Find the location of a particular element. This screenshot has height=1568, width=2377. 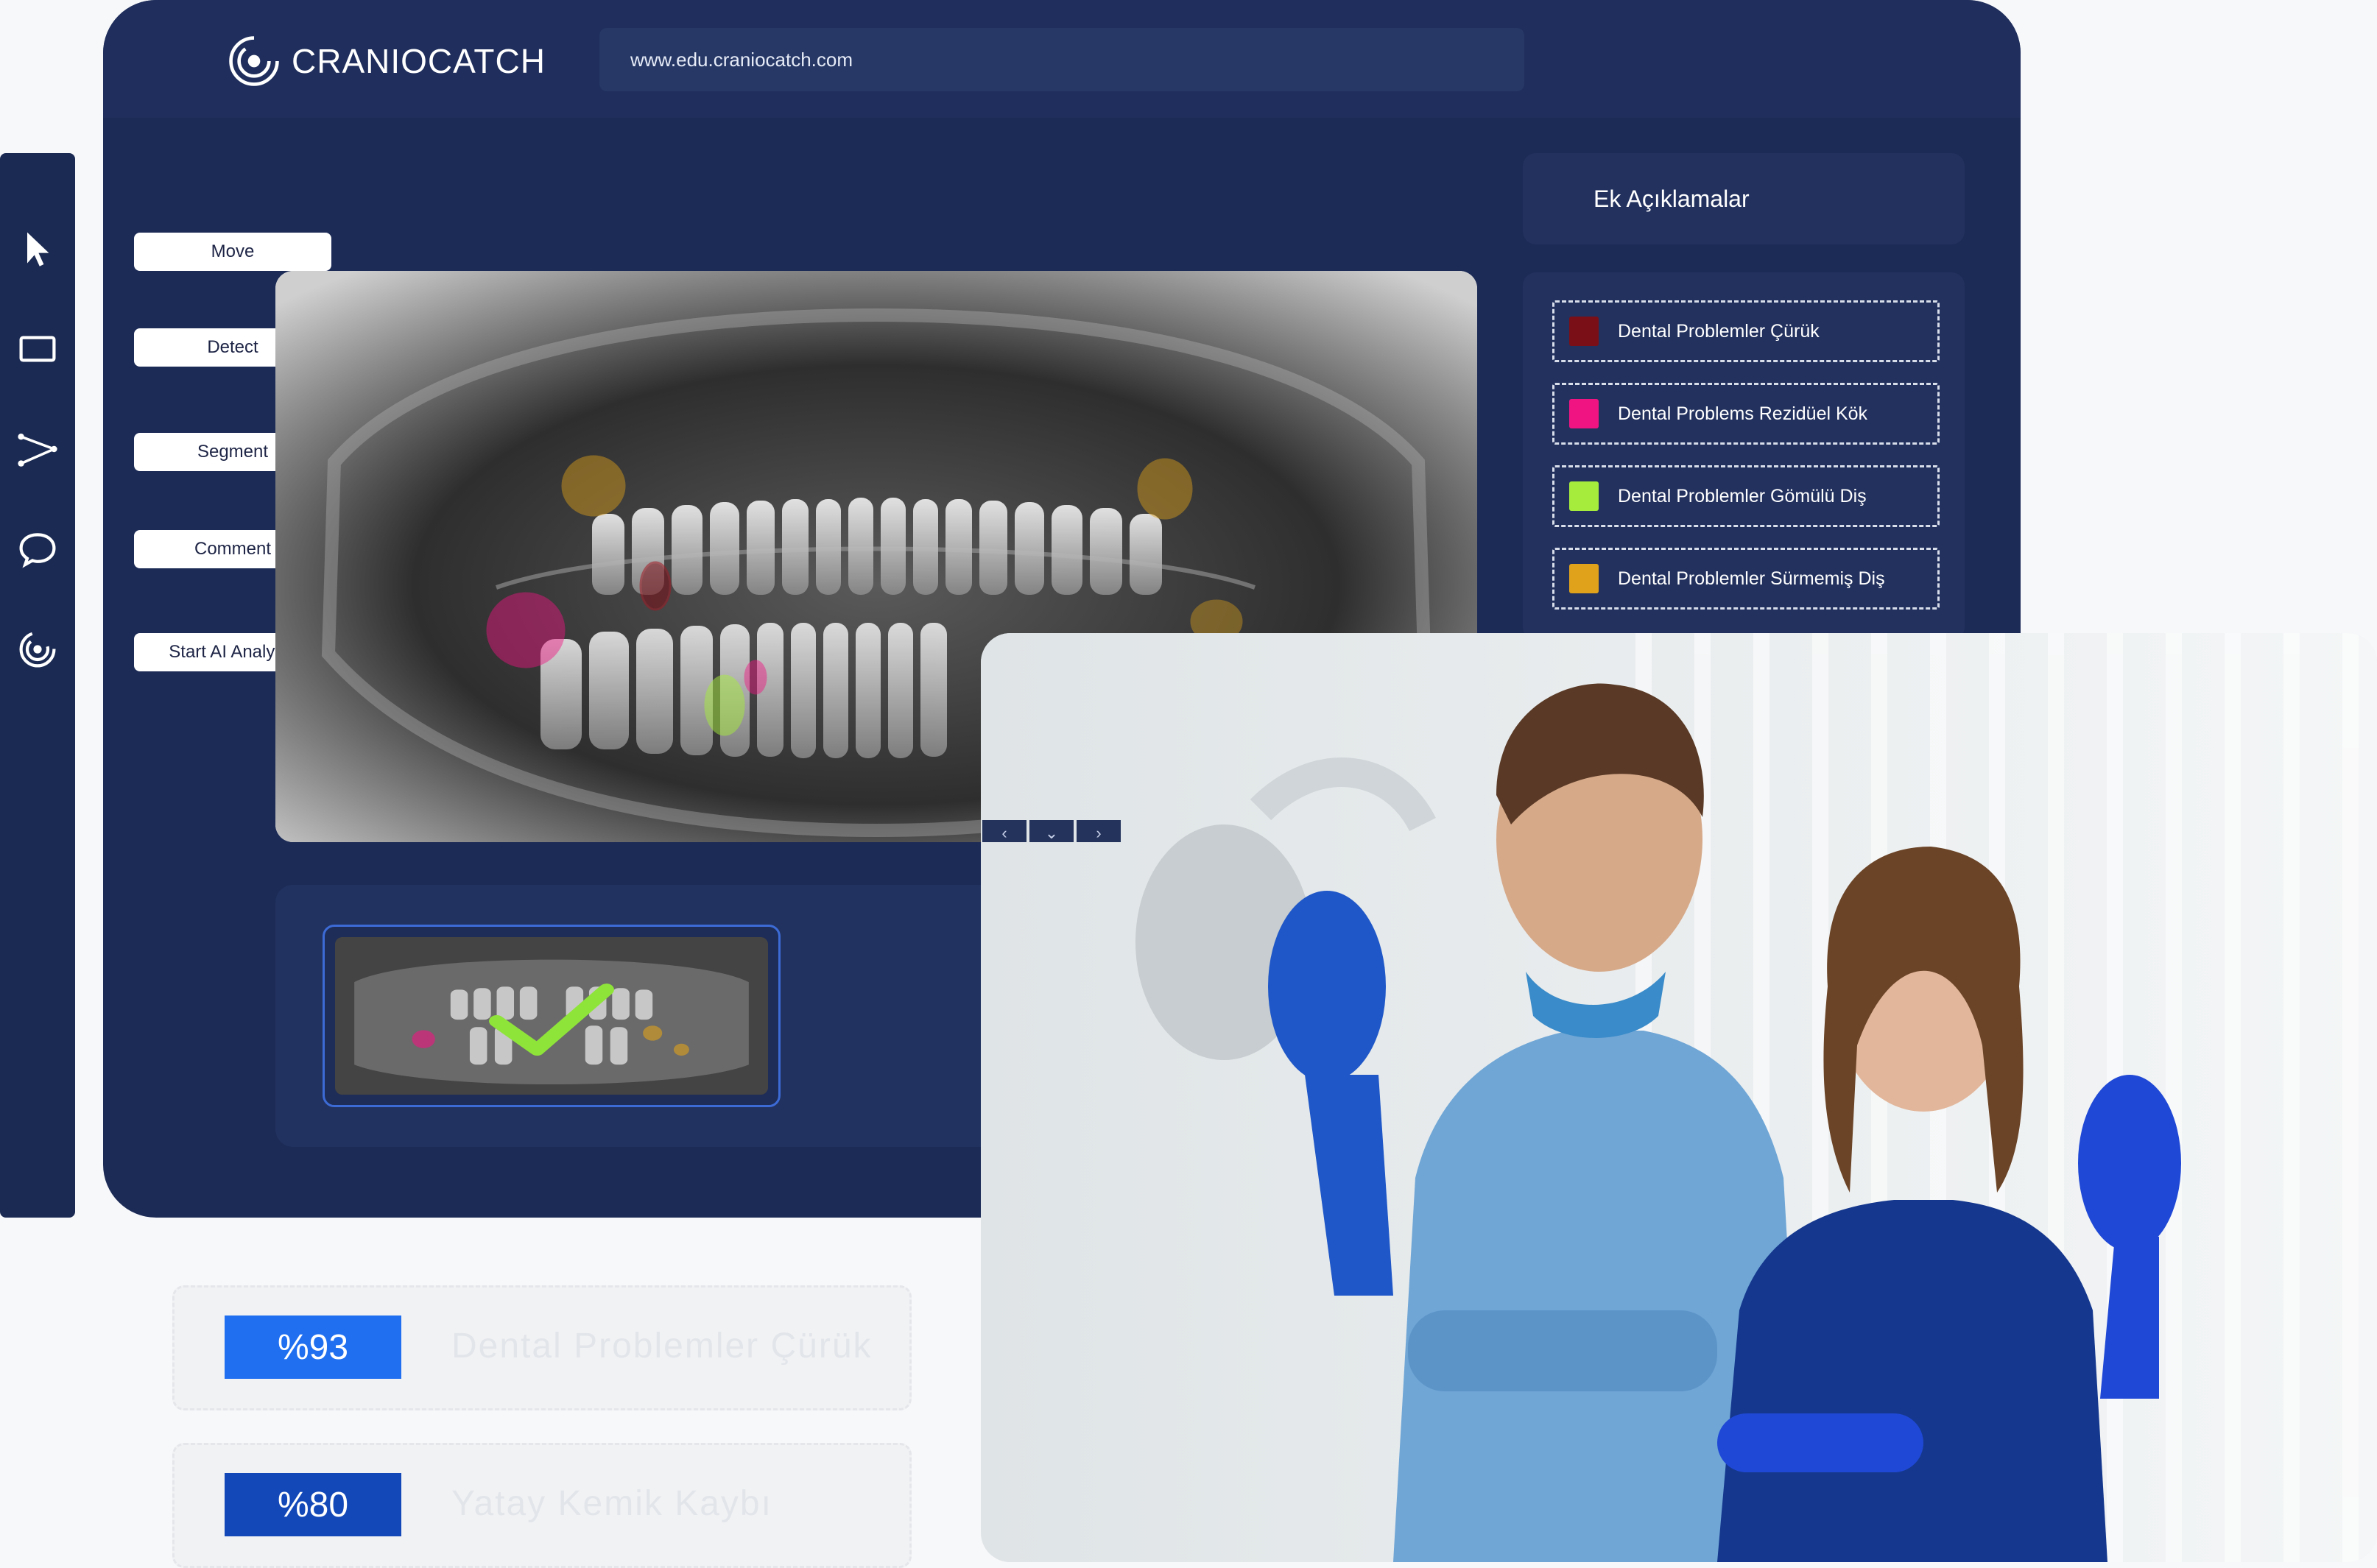

brand-name: CRANIOCATCH is located at coordinates (419, 61).